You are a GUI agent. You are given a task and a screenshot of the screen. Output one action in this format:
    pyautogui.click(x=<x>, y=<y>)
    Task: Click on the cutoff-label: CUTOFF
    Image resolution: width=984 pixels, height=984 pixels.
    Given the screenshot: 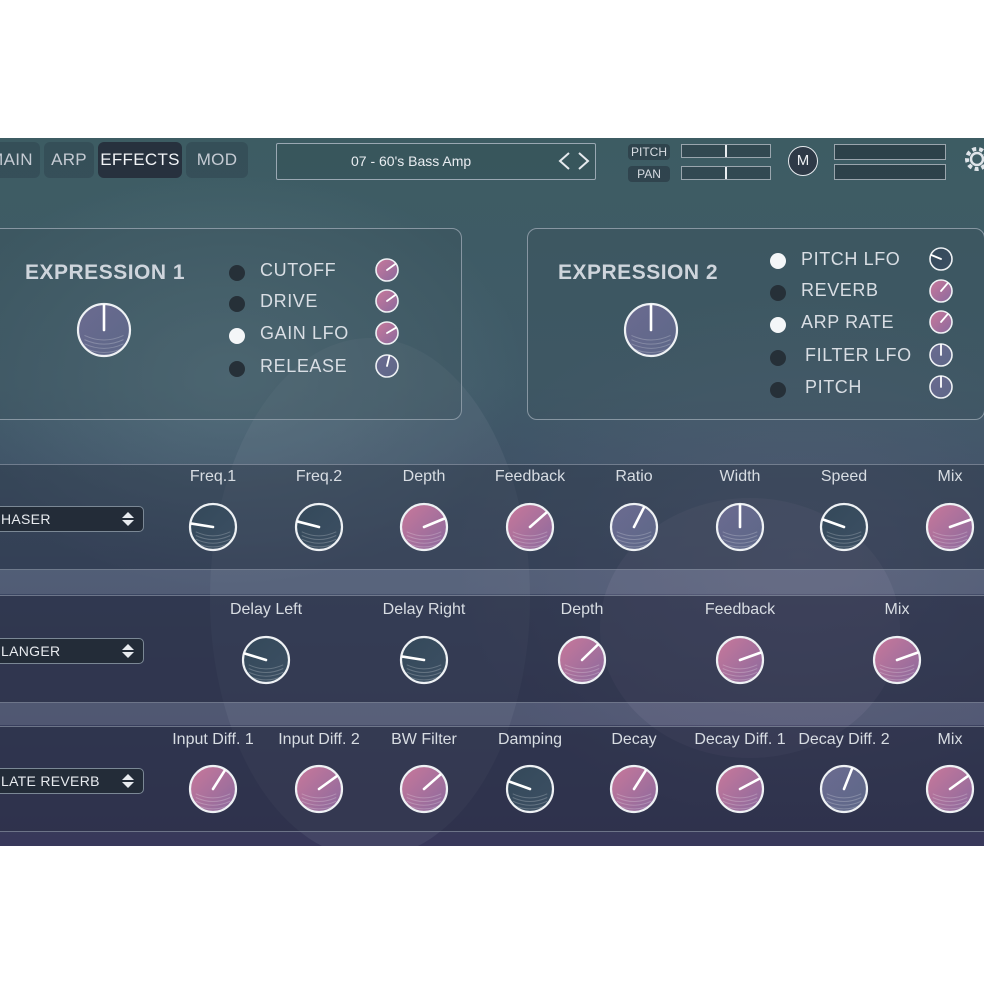 What is the action you would take?
    pyautogui.click(x=298, y=270)
    